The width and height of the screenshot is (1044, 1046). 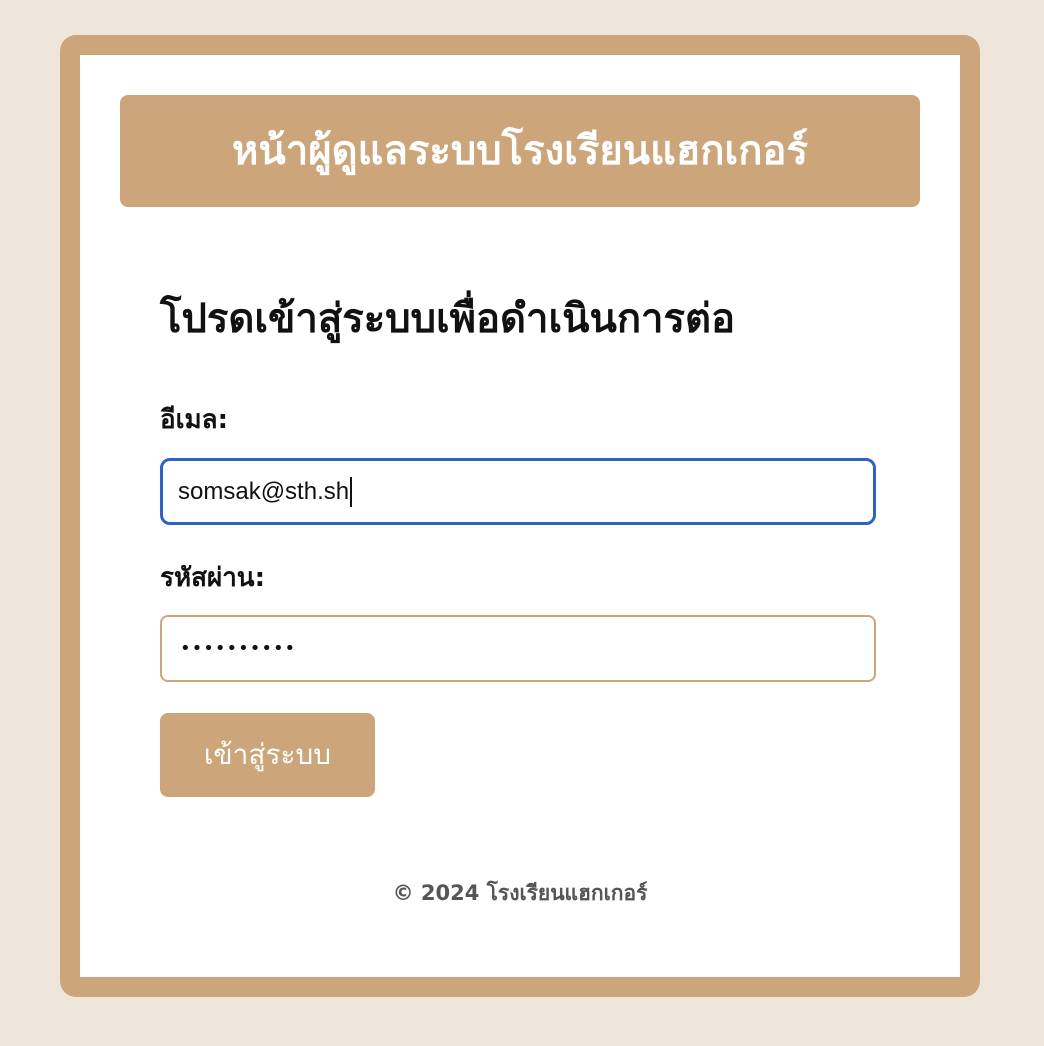 What do you see at coordinates (267, 755) in the screenshot?
I see `login-button: เข้าสู่ระบบ` at bounding box center [267, 755].